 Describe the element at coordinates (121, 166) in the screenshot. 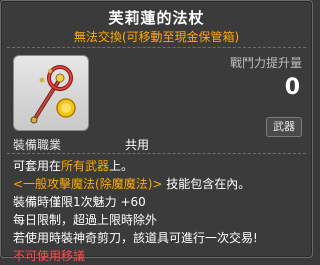

I see `description-text: 上。` at that location.